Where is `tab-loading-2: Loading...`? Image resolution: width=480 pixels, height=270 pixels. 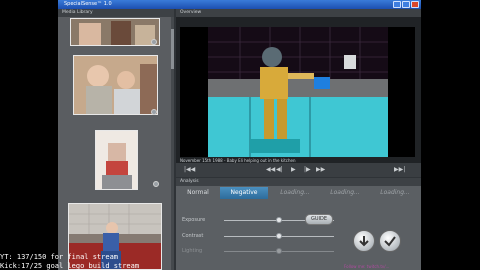
tab-loading-2: Loading... is located at coordinates (345, 193).